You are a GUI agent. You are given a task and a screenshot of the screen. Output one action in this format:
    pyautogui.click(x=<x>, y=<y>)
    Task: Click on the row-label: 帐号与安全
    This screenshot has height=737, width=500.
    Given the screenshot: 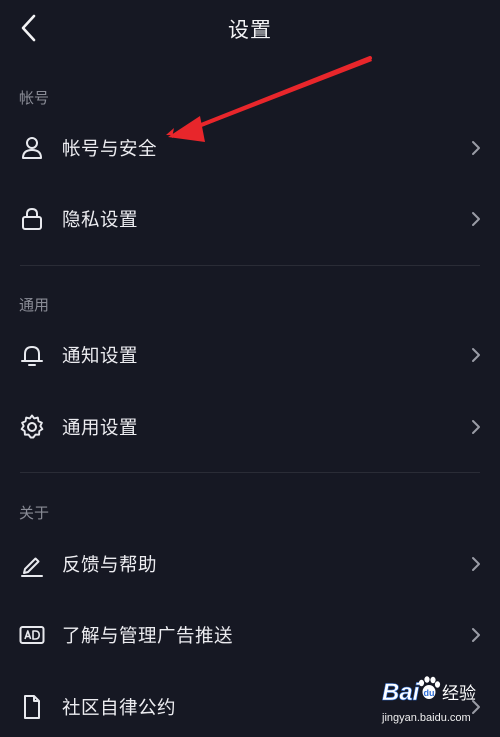 What is the action you would take?
    pyautogui.click(x=110, y=149)
    